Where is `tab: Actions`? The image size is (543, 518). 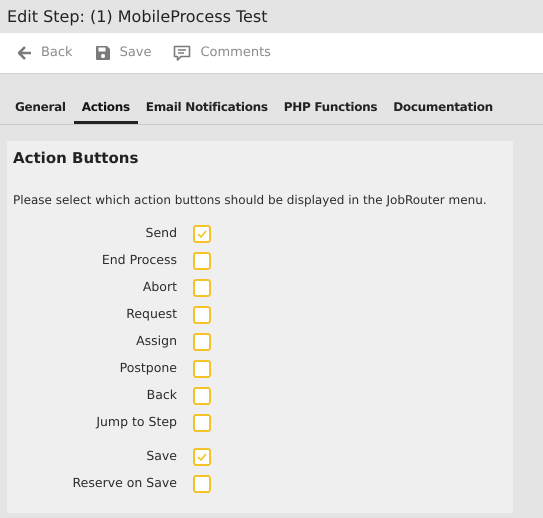 tab: Actions is located at coordinates (106, 108).